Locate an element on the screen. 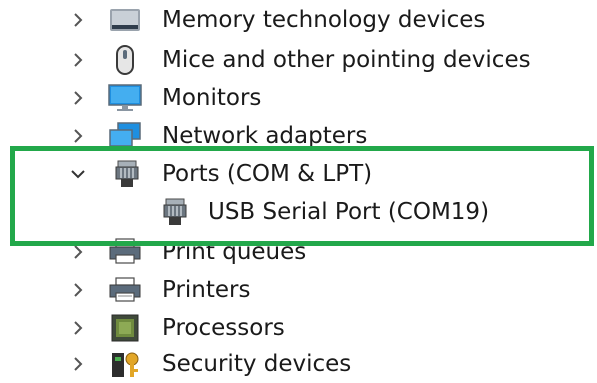  tree-item-mice: Mice and other pointing devices is located at coordinates (298, 60).